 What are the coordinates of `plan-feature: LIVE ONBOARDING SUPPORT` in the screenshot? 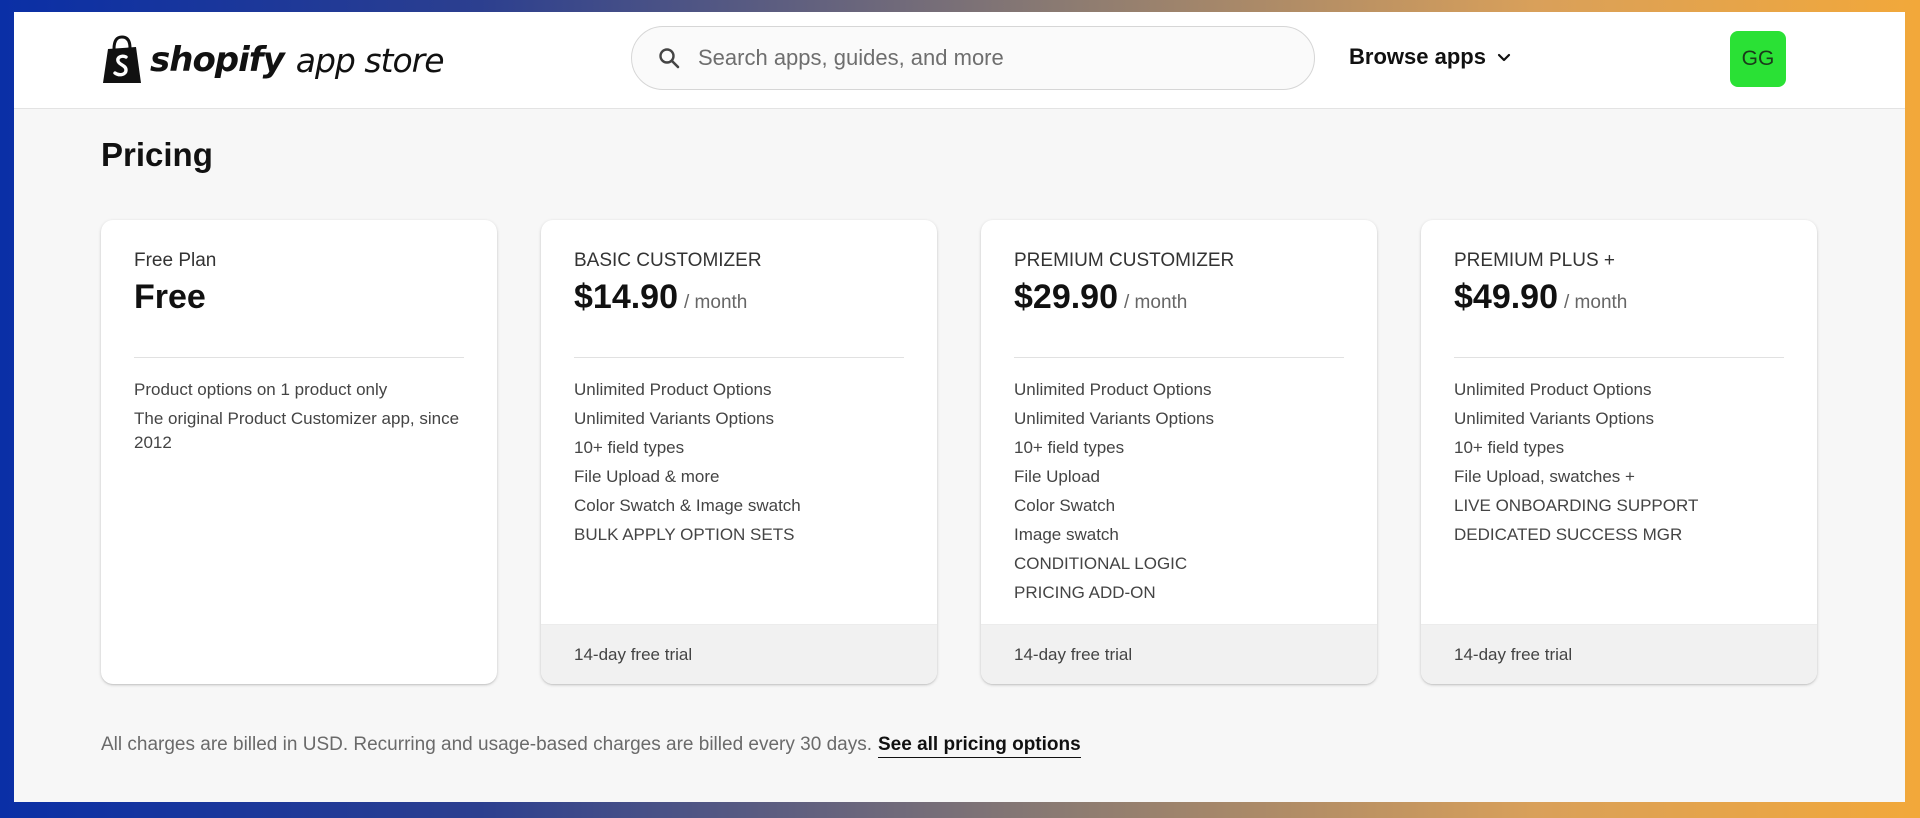 It's located at (1576, 505).